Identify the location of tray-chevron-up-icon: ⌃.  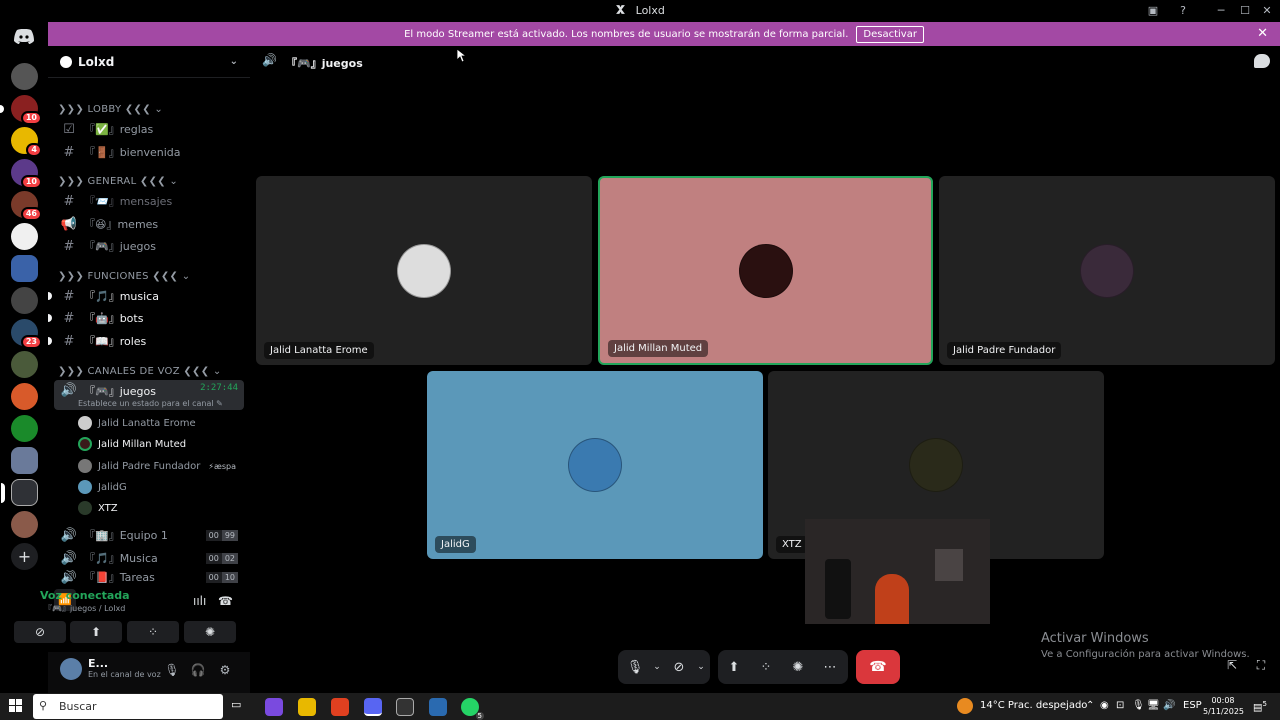
(1090, 705).